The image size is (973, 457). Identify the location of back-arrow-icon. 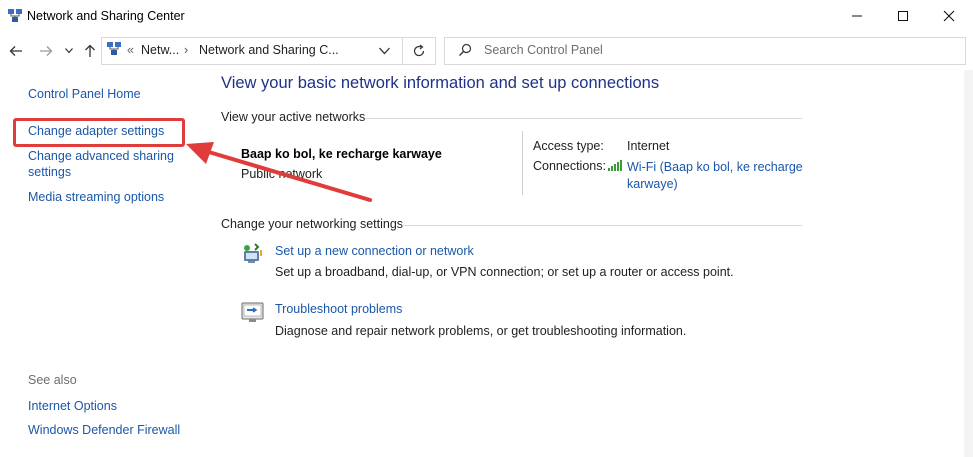
(15, 51).